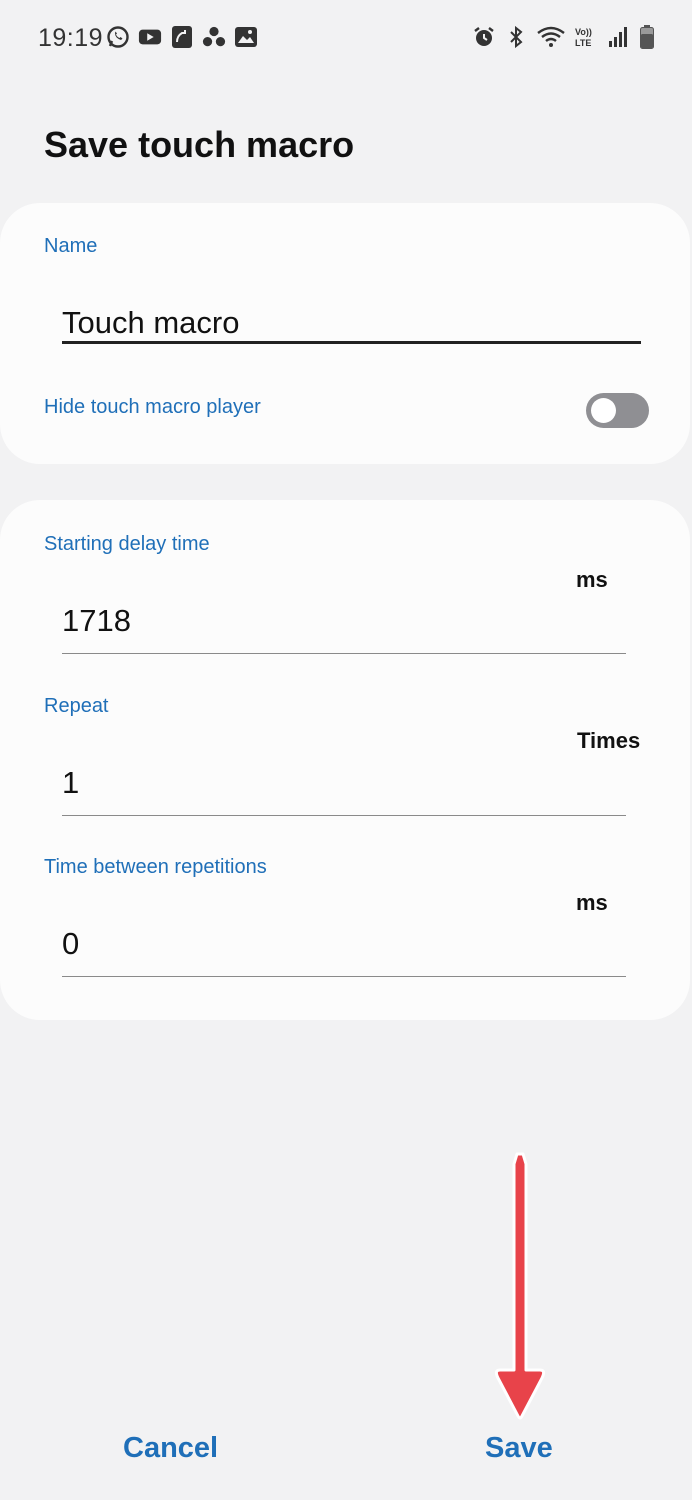  I want to click on notification-icons, so click(182, 37).